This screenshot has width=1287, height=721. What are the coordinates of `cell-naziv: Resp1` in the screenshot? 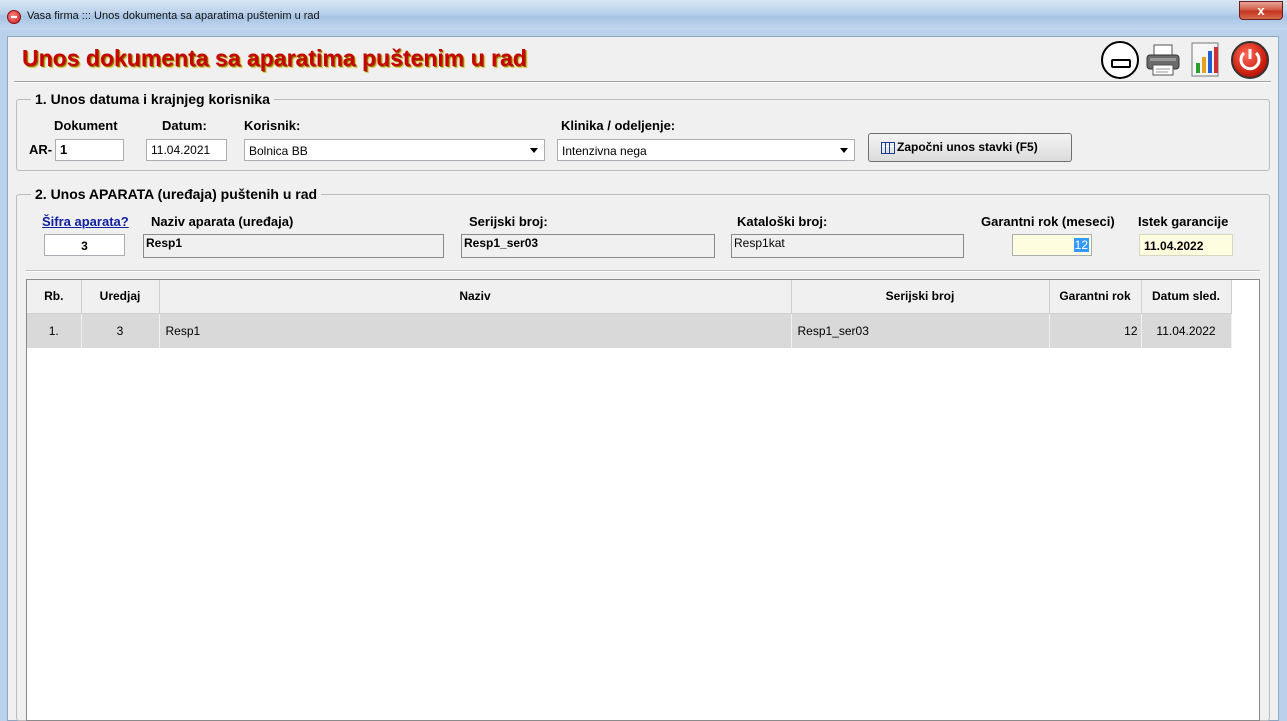 It's located at (475, 330).